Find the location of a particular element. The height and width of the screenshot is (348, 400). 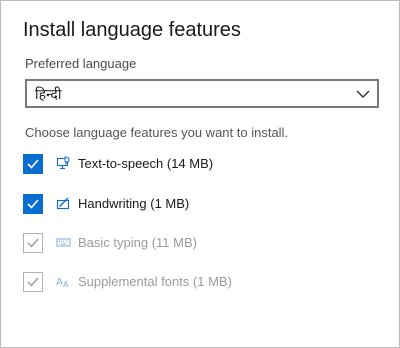

pen-icon is located at coordinates (63, 203).